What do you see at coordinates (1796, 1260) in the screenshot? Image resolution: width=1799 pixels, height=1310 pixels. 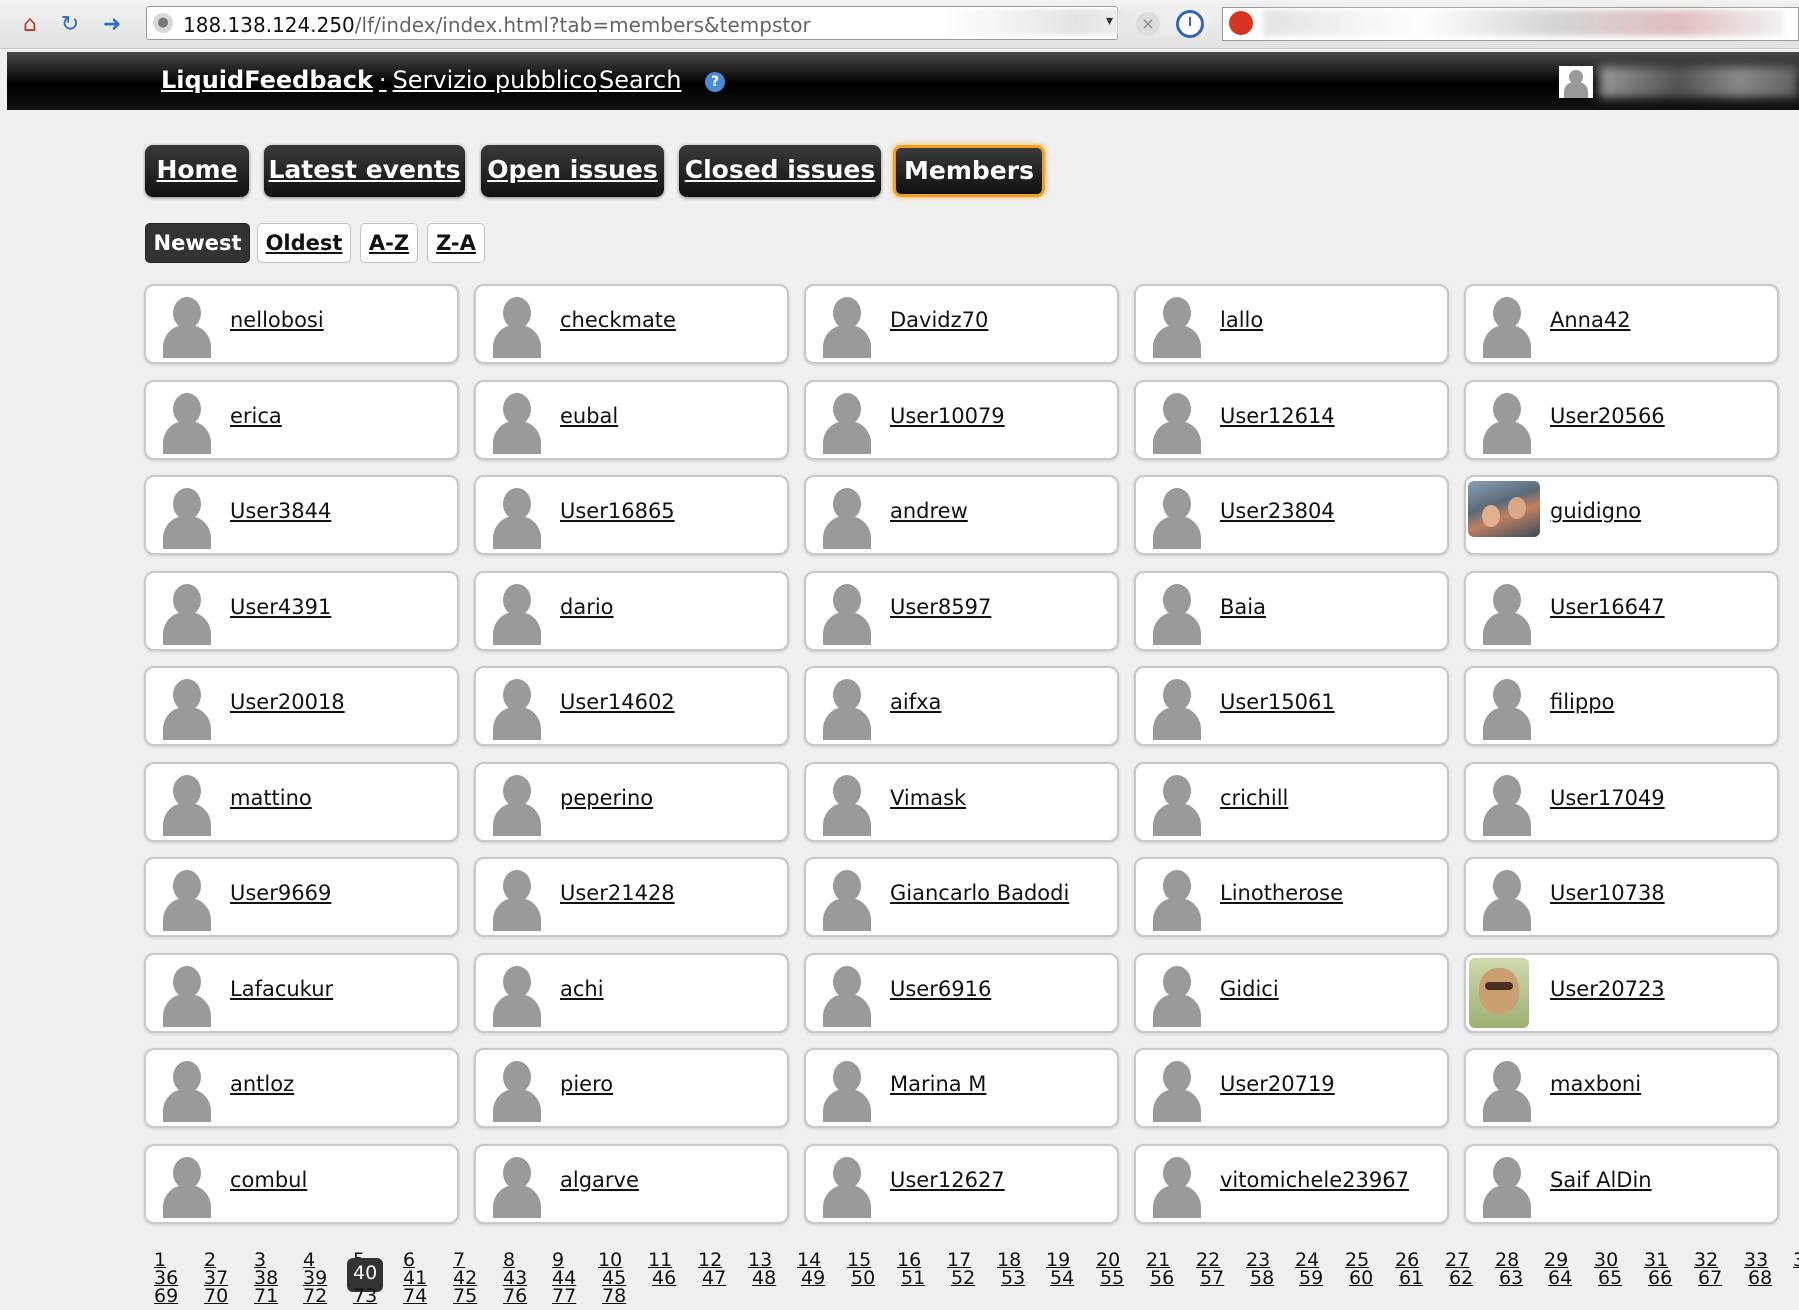 I see `page-link: 34` at bounding box center [1796, 1260].